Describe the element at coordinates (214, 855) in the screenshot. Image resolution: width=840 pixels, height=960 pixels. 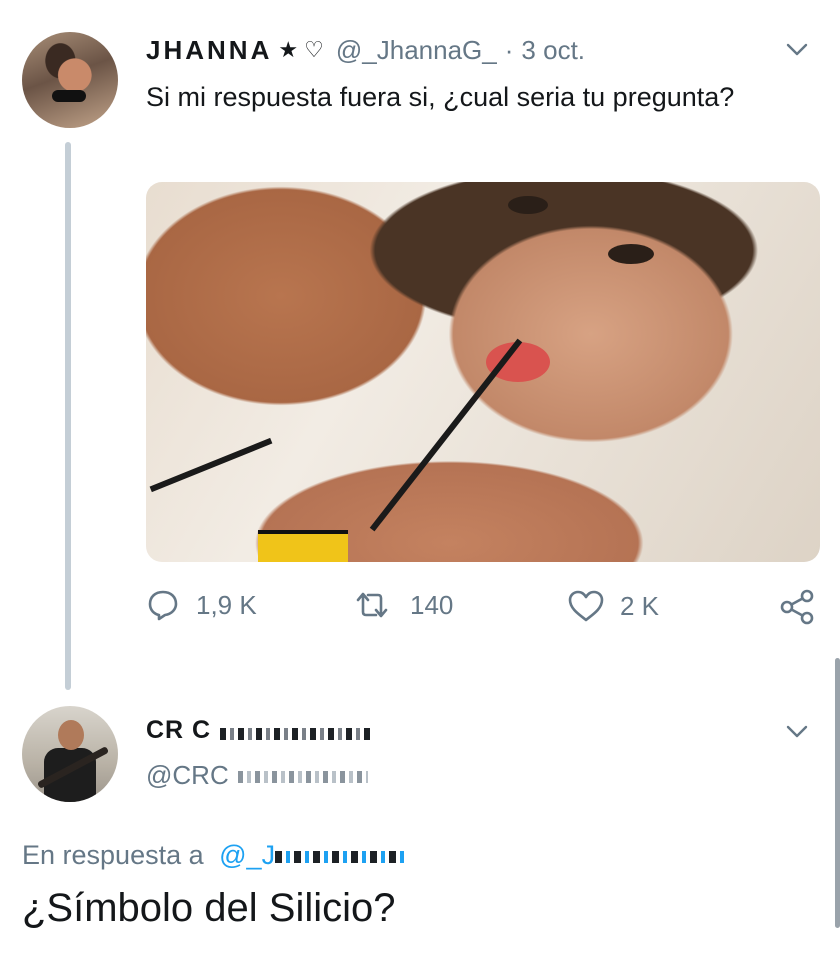
I see `reply-context: En respuesta a @_J` at that location.